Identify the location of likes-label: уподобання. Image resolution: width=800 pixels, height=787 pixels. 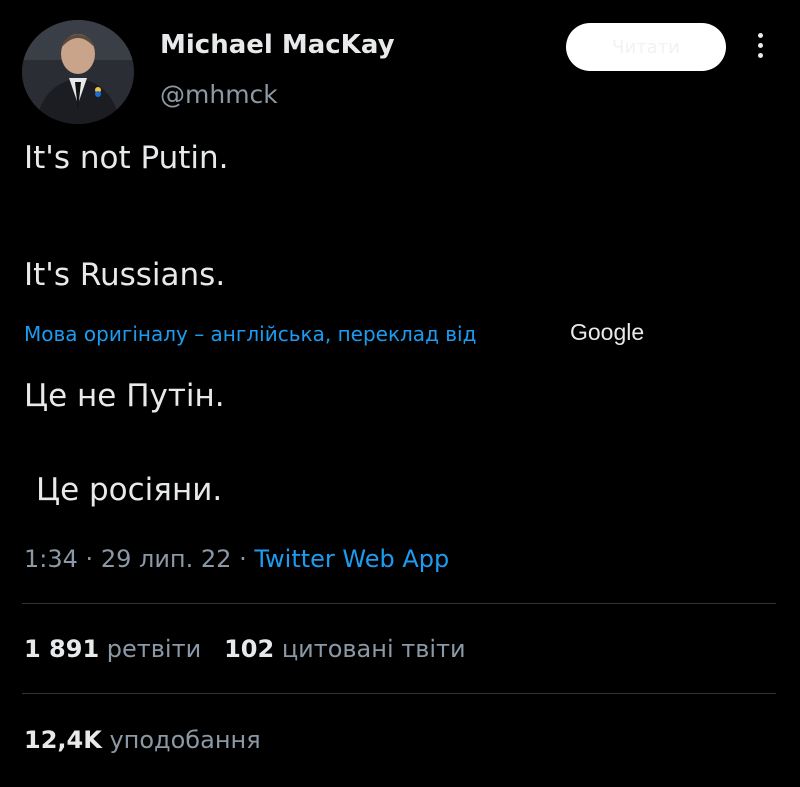
(185, 740).